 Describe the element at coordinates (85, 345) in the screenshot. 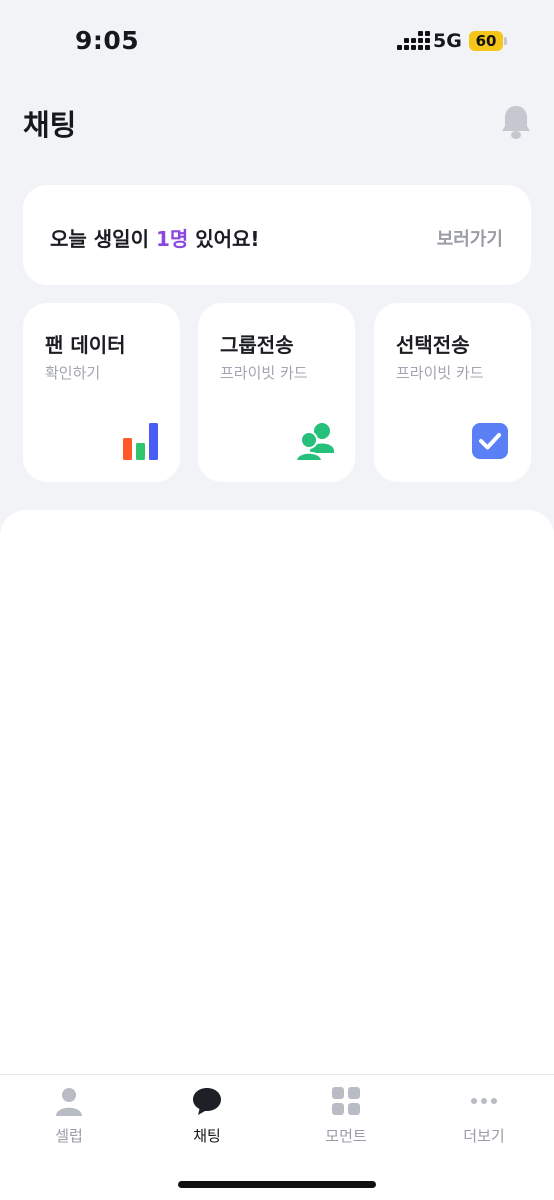

I see `card-title: 팬 데이터` at that location.